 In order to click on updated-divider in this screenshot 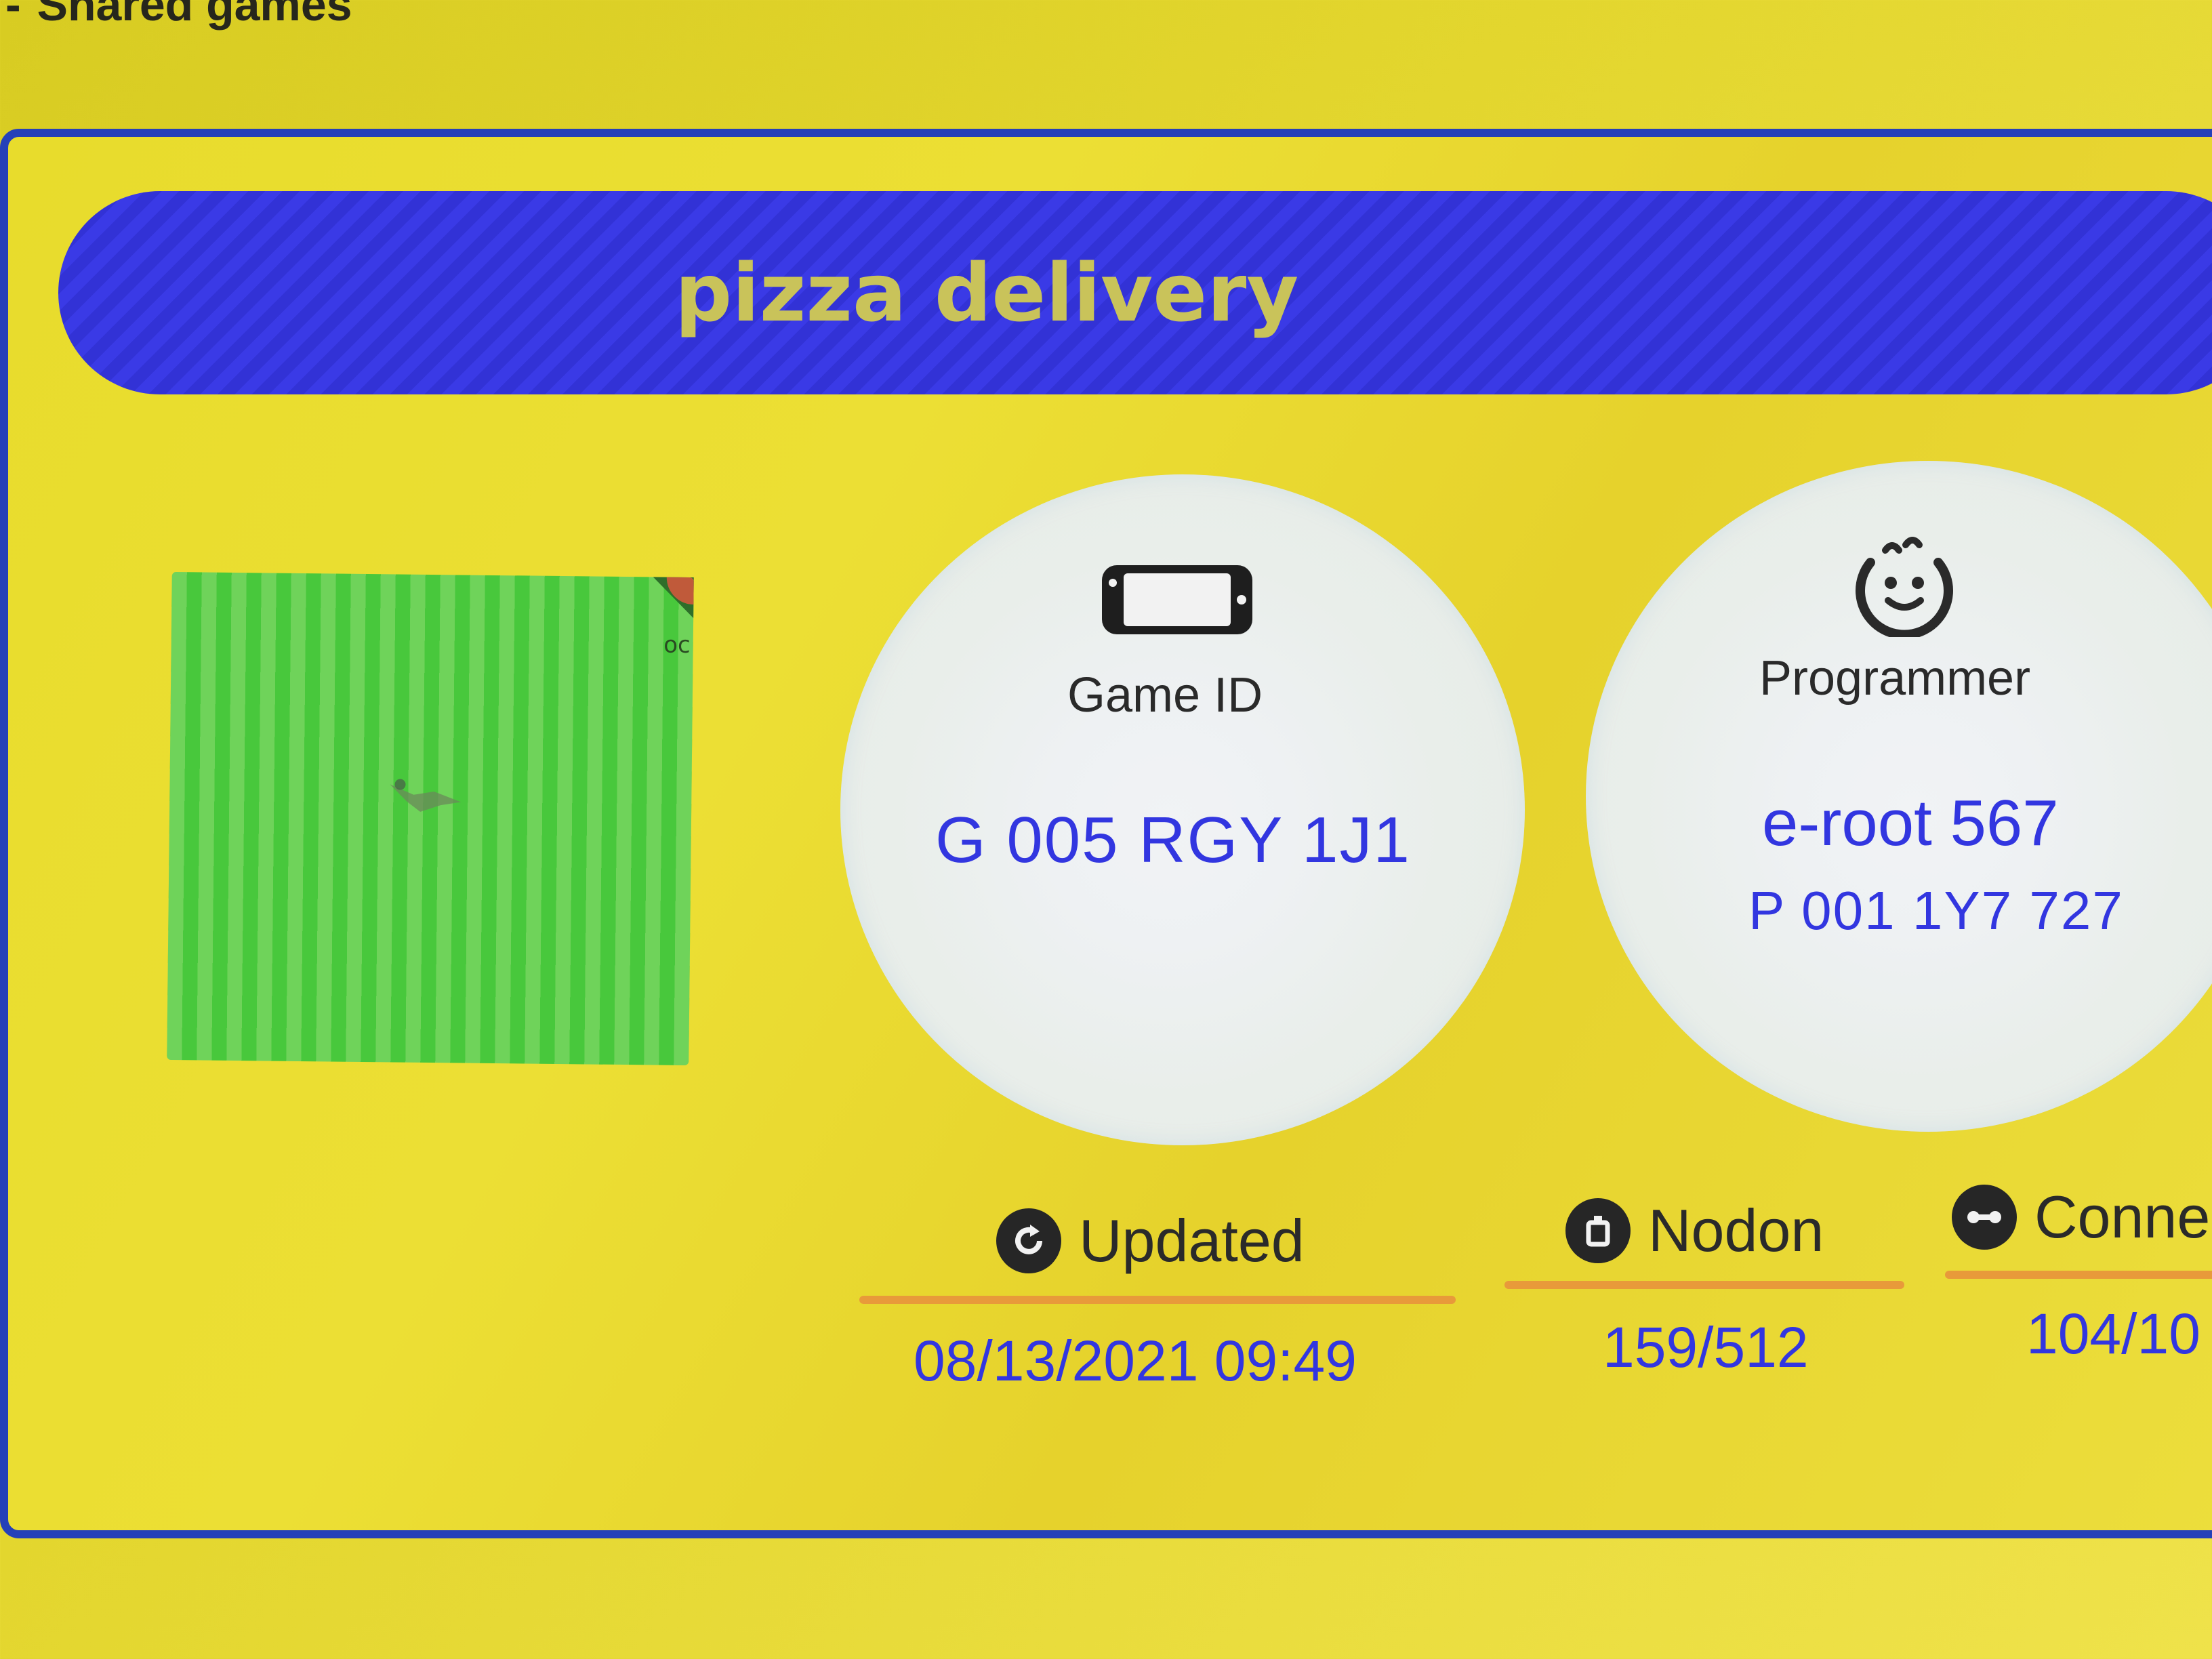, I will do `click(1157, 1300)`.